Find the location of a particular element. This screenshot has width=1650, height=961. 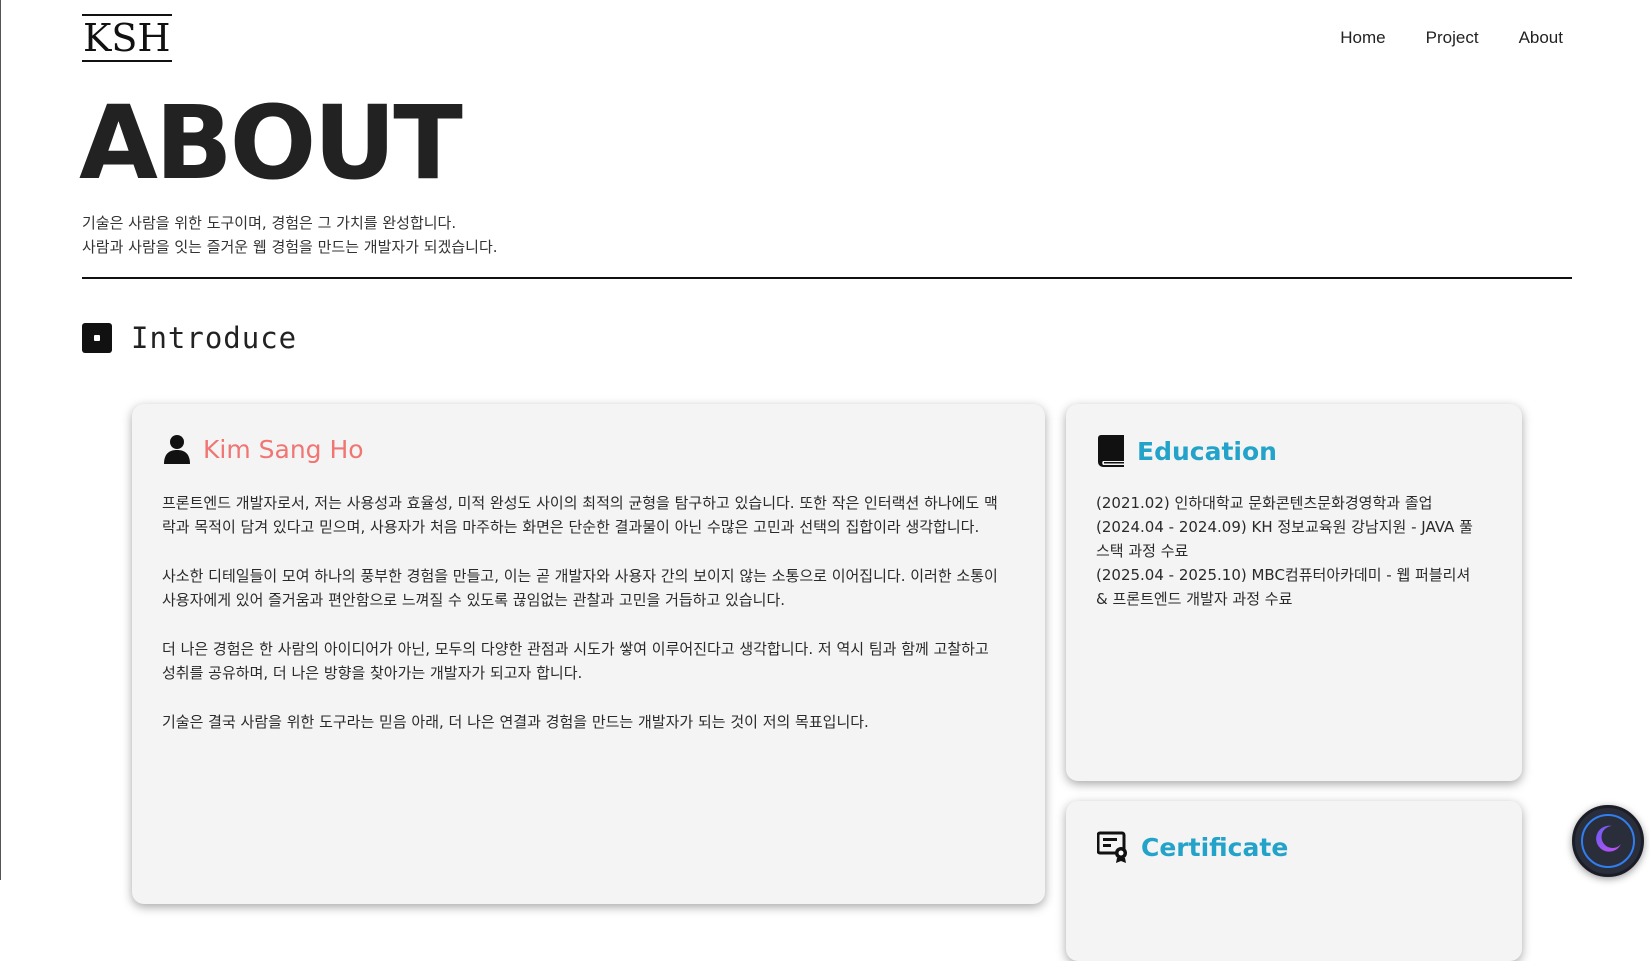

subtitle-line: 사람과 사람을 잇는 즐거운 웹 경험을 만드는 개발자가 되겠습니다. is located at coordinates (290, 247).